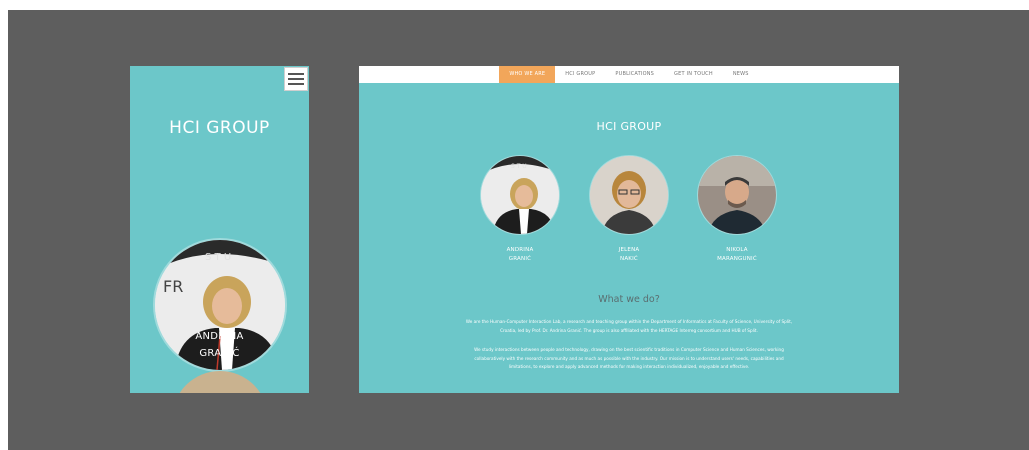  I want to click on avatar: S T U, so click(520, 195).